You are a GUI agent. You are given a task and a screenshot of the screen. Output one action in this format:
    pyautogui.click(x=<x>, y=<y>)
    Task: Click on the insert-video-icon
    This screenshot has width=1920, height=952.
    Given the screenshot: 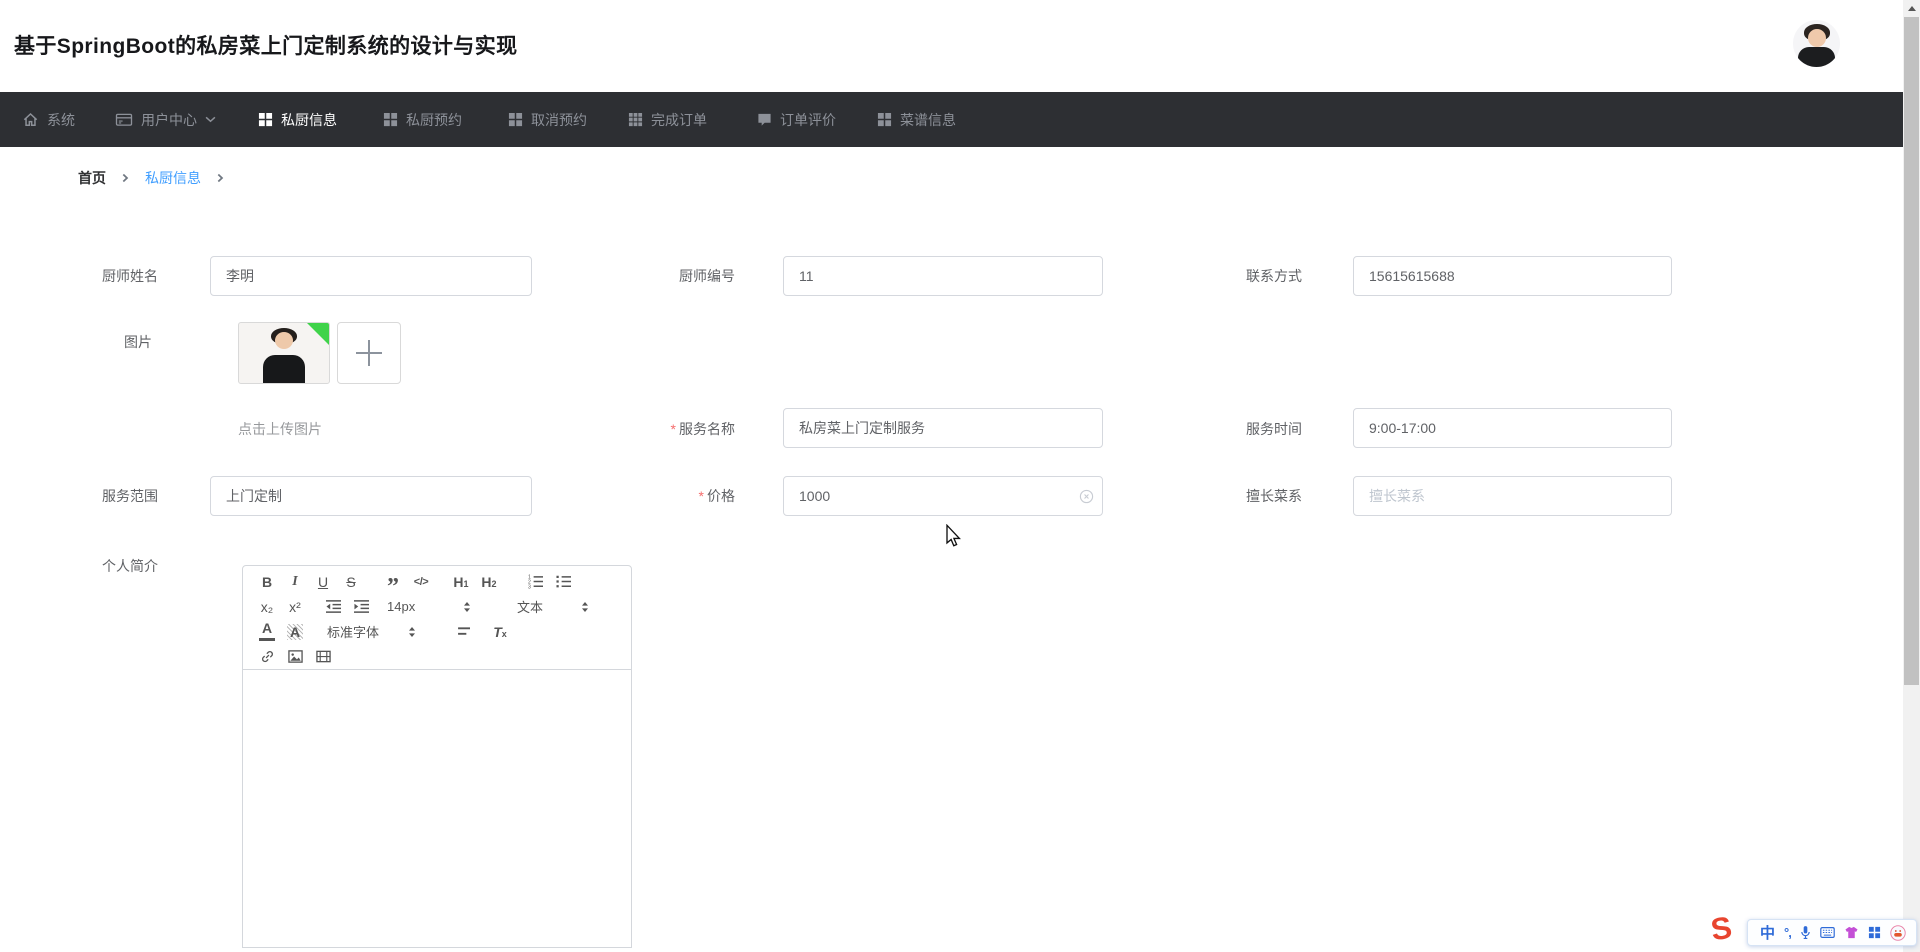 What is the action you would take?
    pyautogui.click(x=323, y=656)
    